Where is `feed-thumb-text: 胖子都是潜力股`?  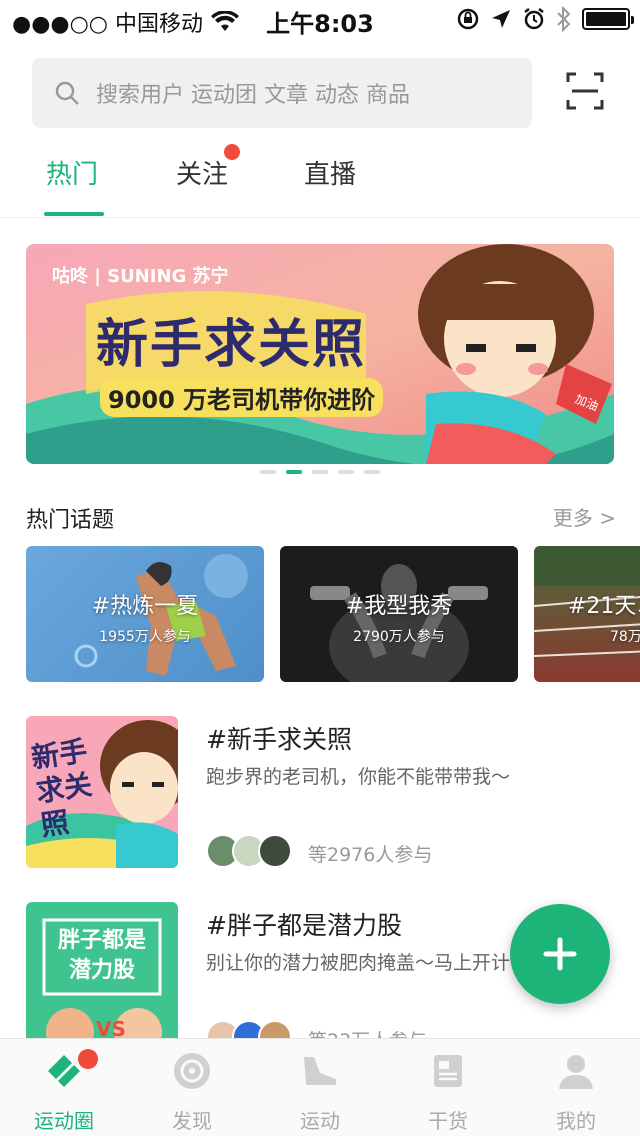
feed-thumb-text: 胖子都是潜力股 is located at coordinates (101, 955).